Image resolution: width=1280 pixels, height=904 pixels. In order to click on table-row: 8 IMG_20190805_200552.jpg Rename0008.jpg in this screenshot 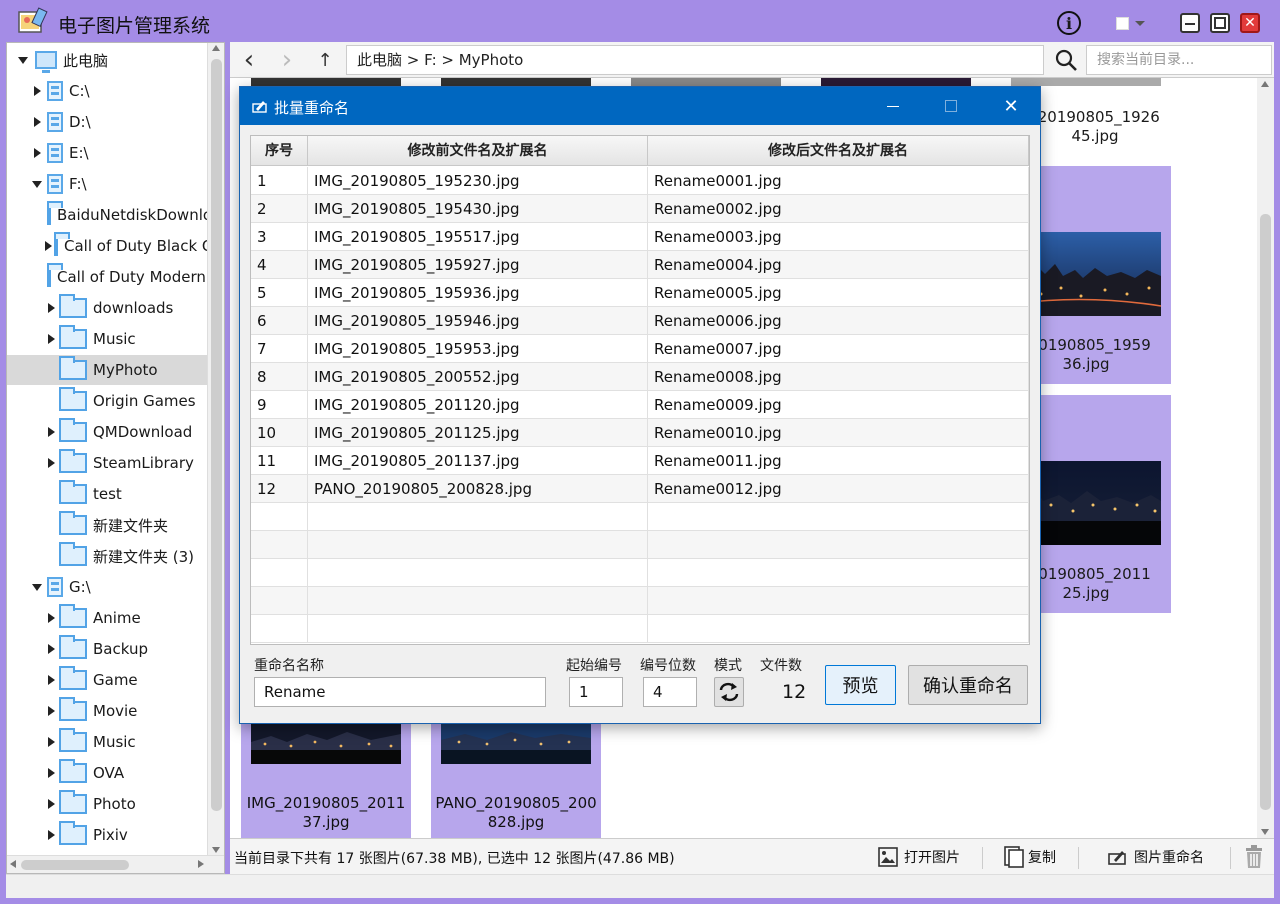, I will do `click(640, 377)`.